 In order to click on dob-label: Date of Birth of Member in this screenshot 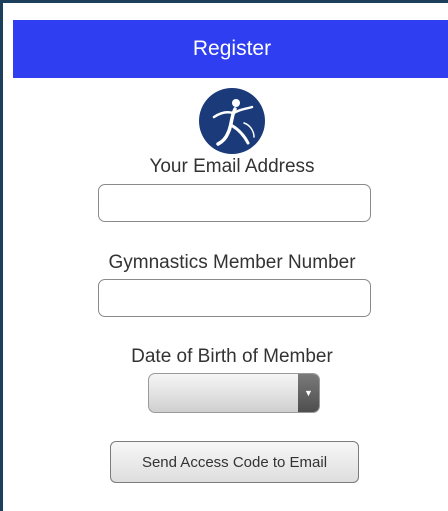, I will do `click(232, 356)`.